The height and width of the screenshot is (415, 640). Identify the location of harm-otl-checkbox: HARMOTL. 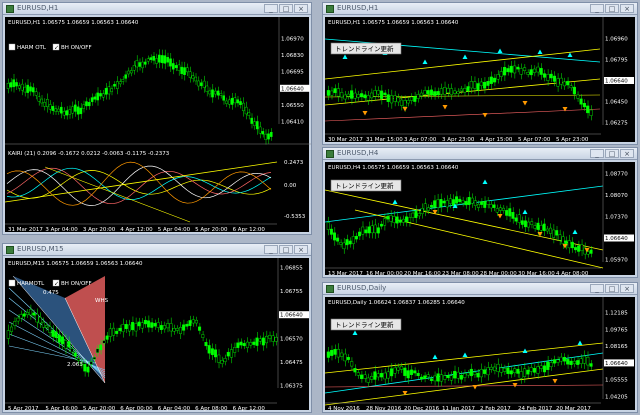
(26, 283).